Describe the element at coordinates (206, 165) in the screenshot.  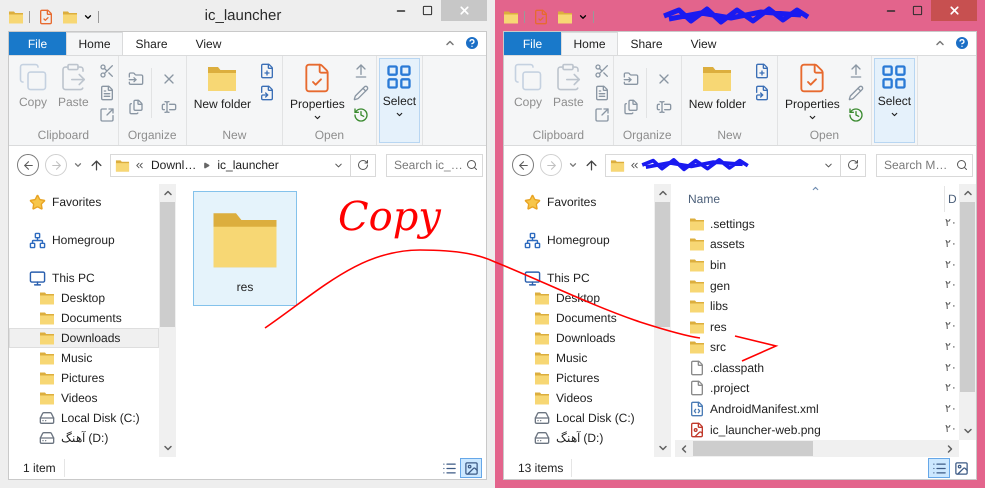
I see `breadcrumb-separator-icon` at that location.